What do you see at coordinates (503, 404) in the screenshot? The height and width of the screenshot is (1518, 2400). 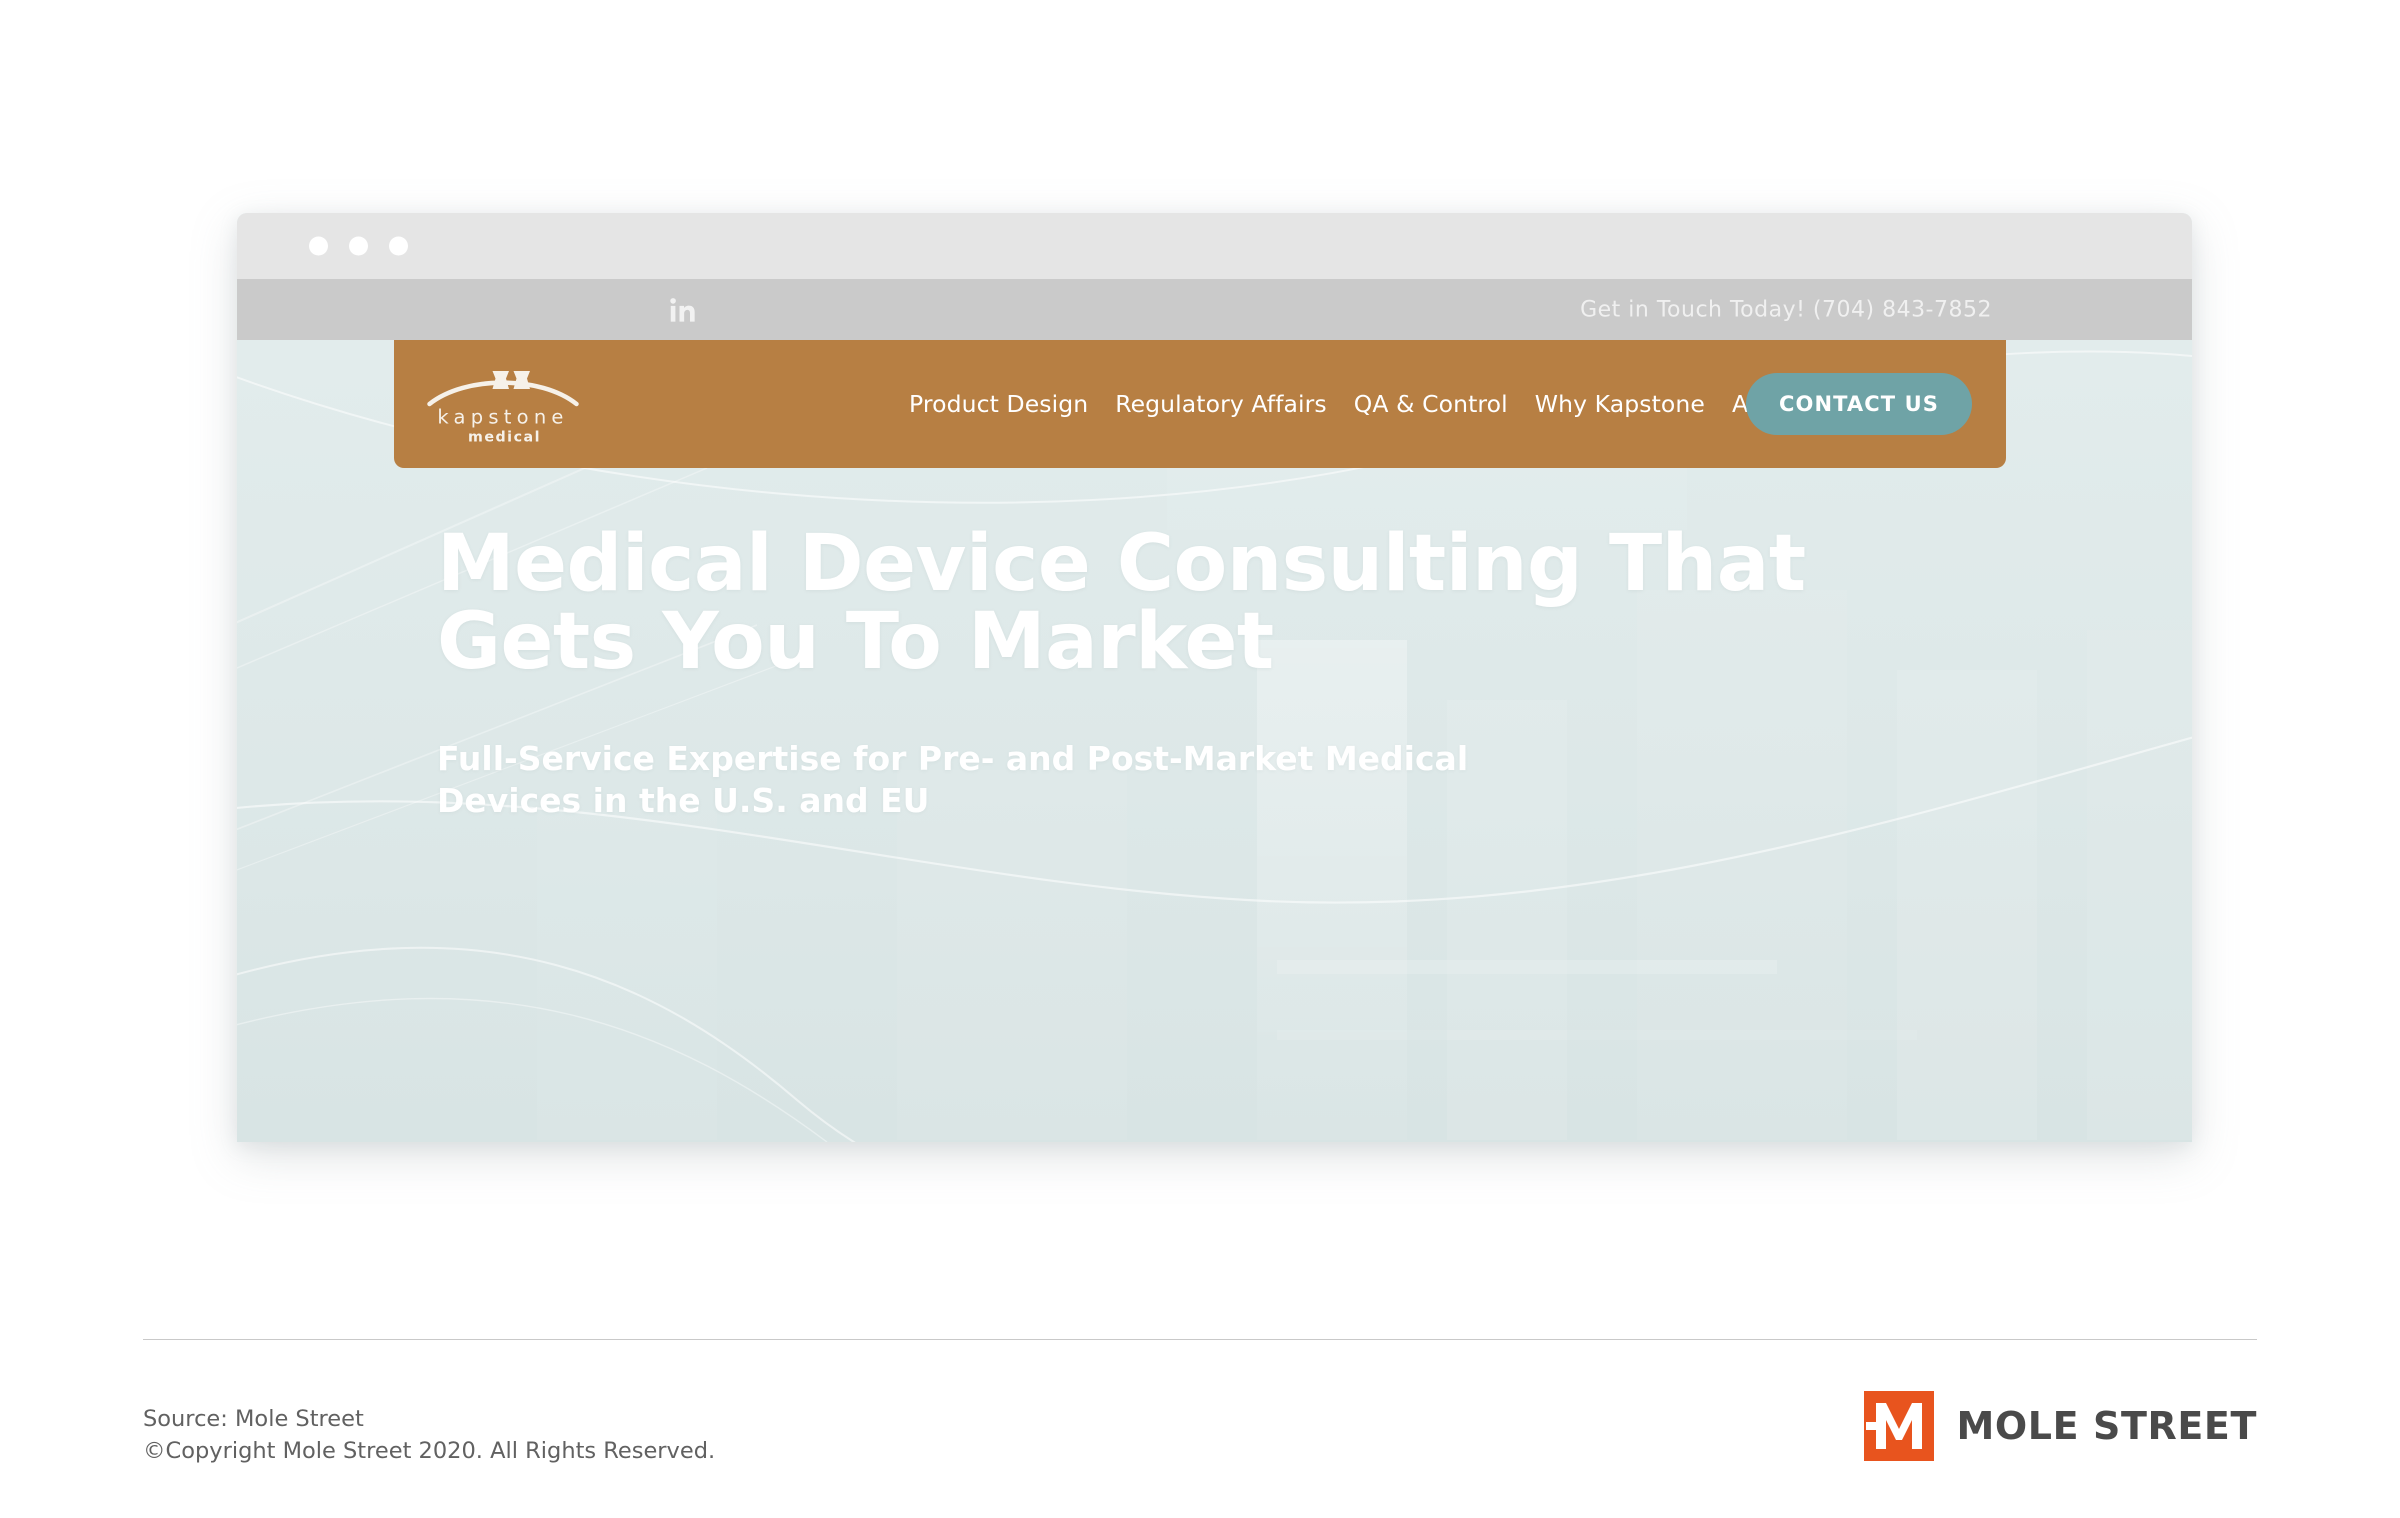 I see `kapstone-logo: kapstone medical` at bounding box center [503, 404].